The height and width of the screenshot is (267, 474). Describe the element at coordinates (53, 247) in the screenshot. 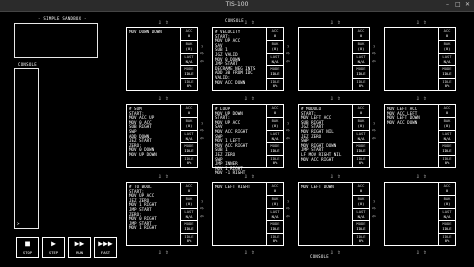

I see `step-button: ▶ STEP` at that location.